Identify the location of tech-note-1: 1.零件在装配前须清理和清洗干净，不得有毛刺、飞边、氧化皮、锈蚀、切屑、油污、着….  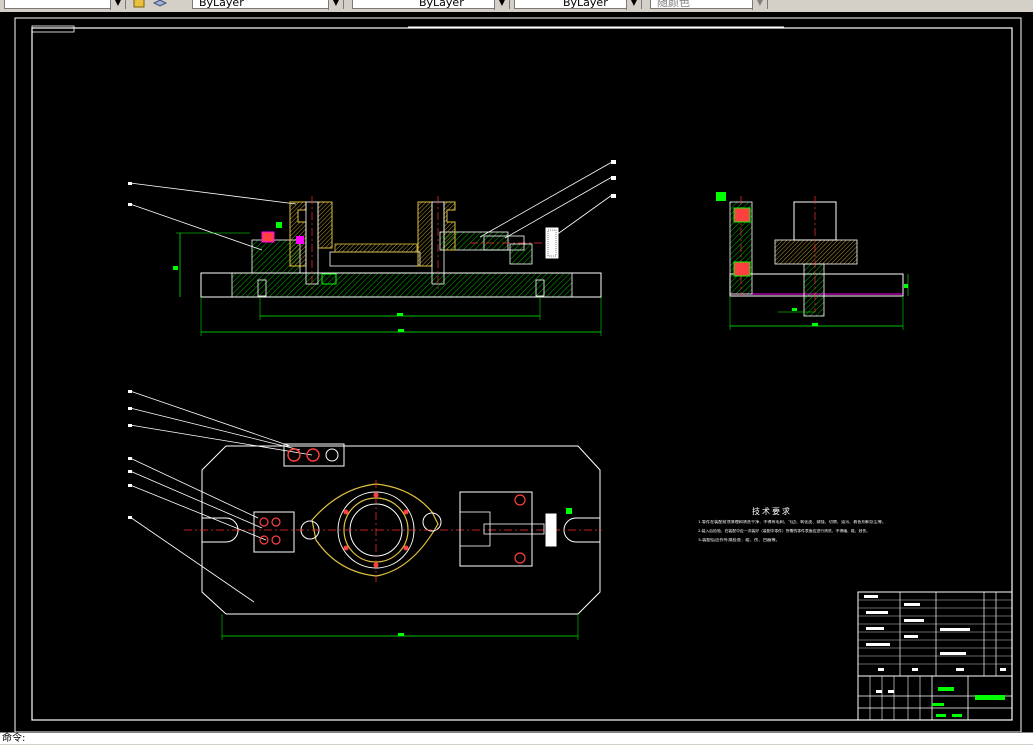
(792, 521).